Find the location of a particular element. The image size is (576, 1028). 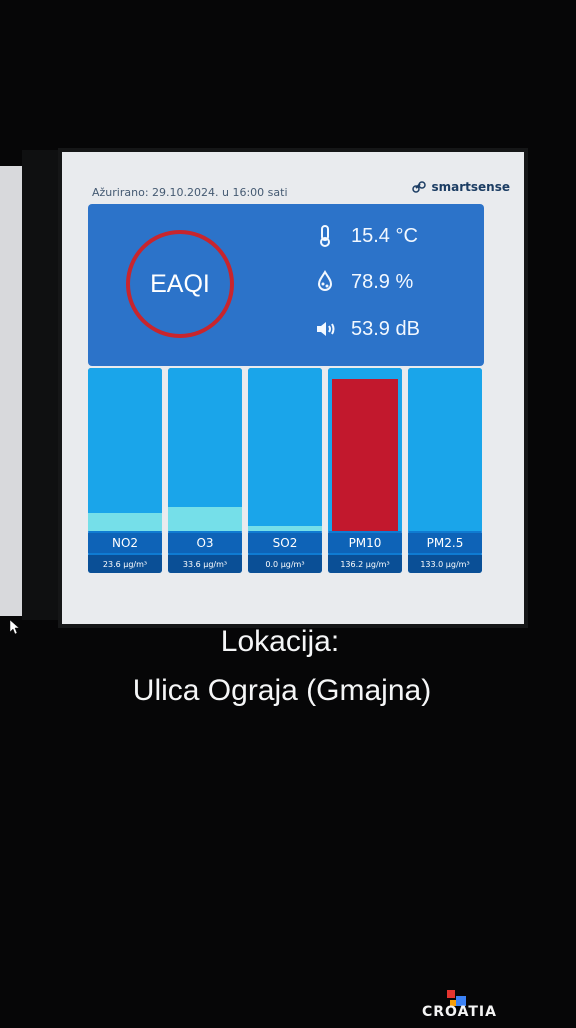

bar-label: O3 is located at coordinates (205, 543).